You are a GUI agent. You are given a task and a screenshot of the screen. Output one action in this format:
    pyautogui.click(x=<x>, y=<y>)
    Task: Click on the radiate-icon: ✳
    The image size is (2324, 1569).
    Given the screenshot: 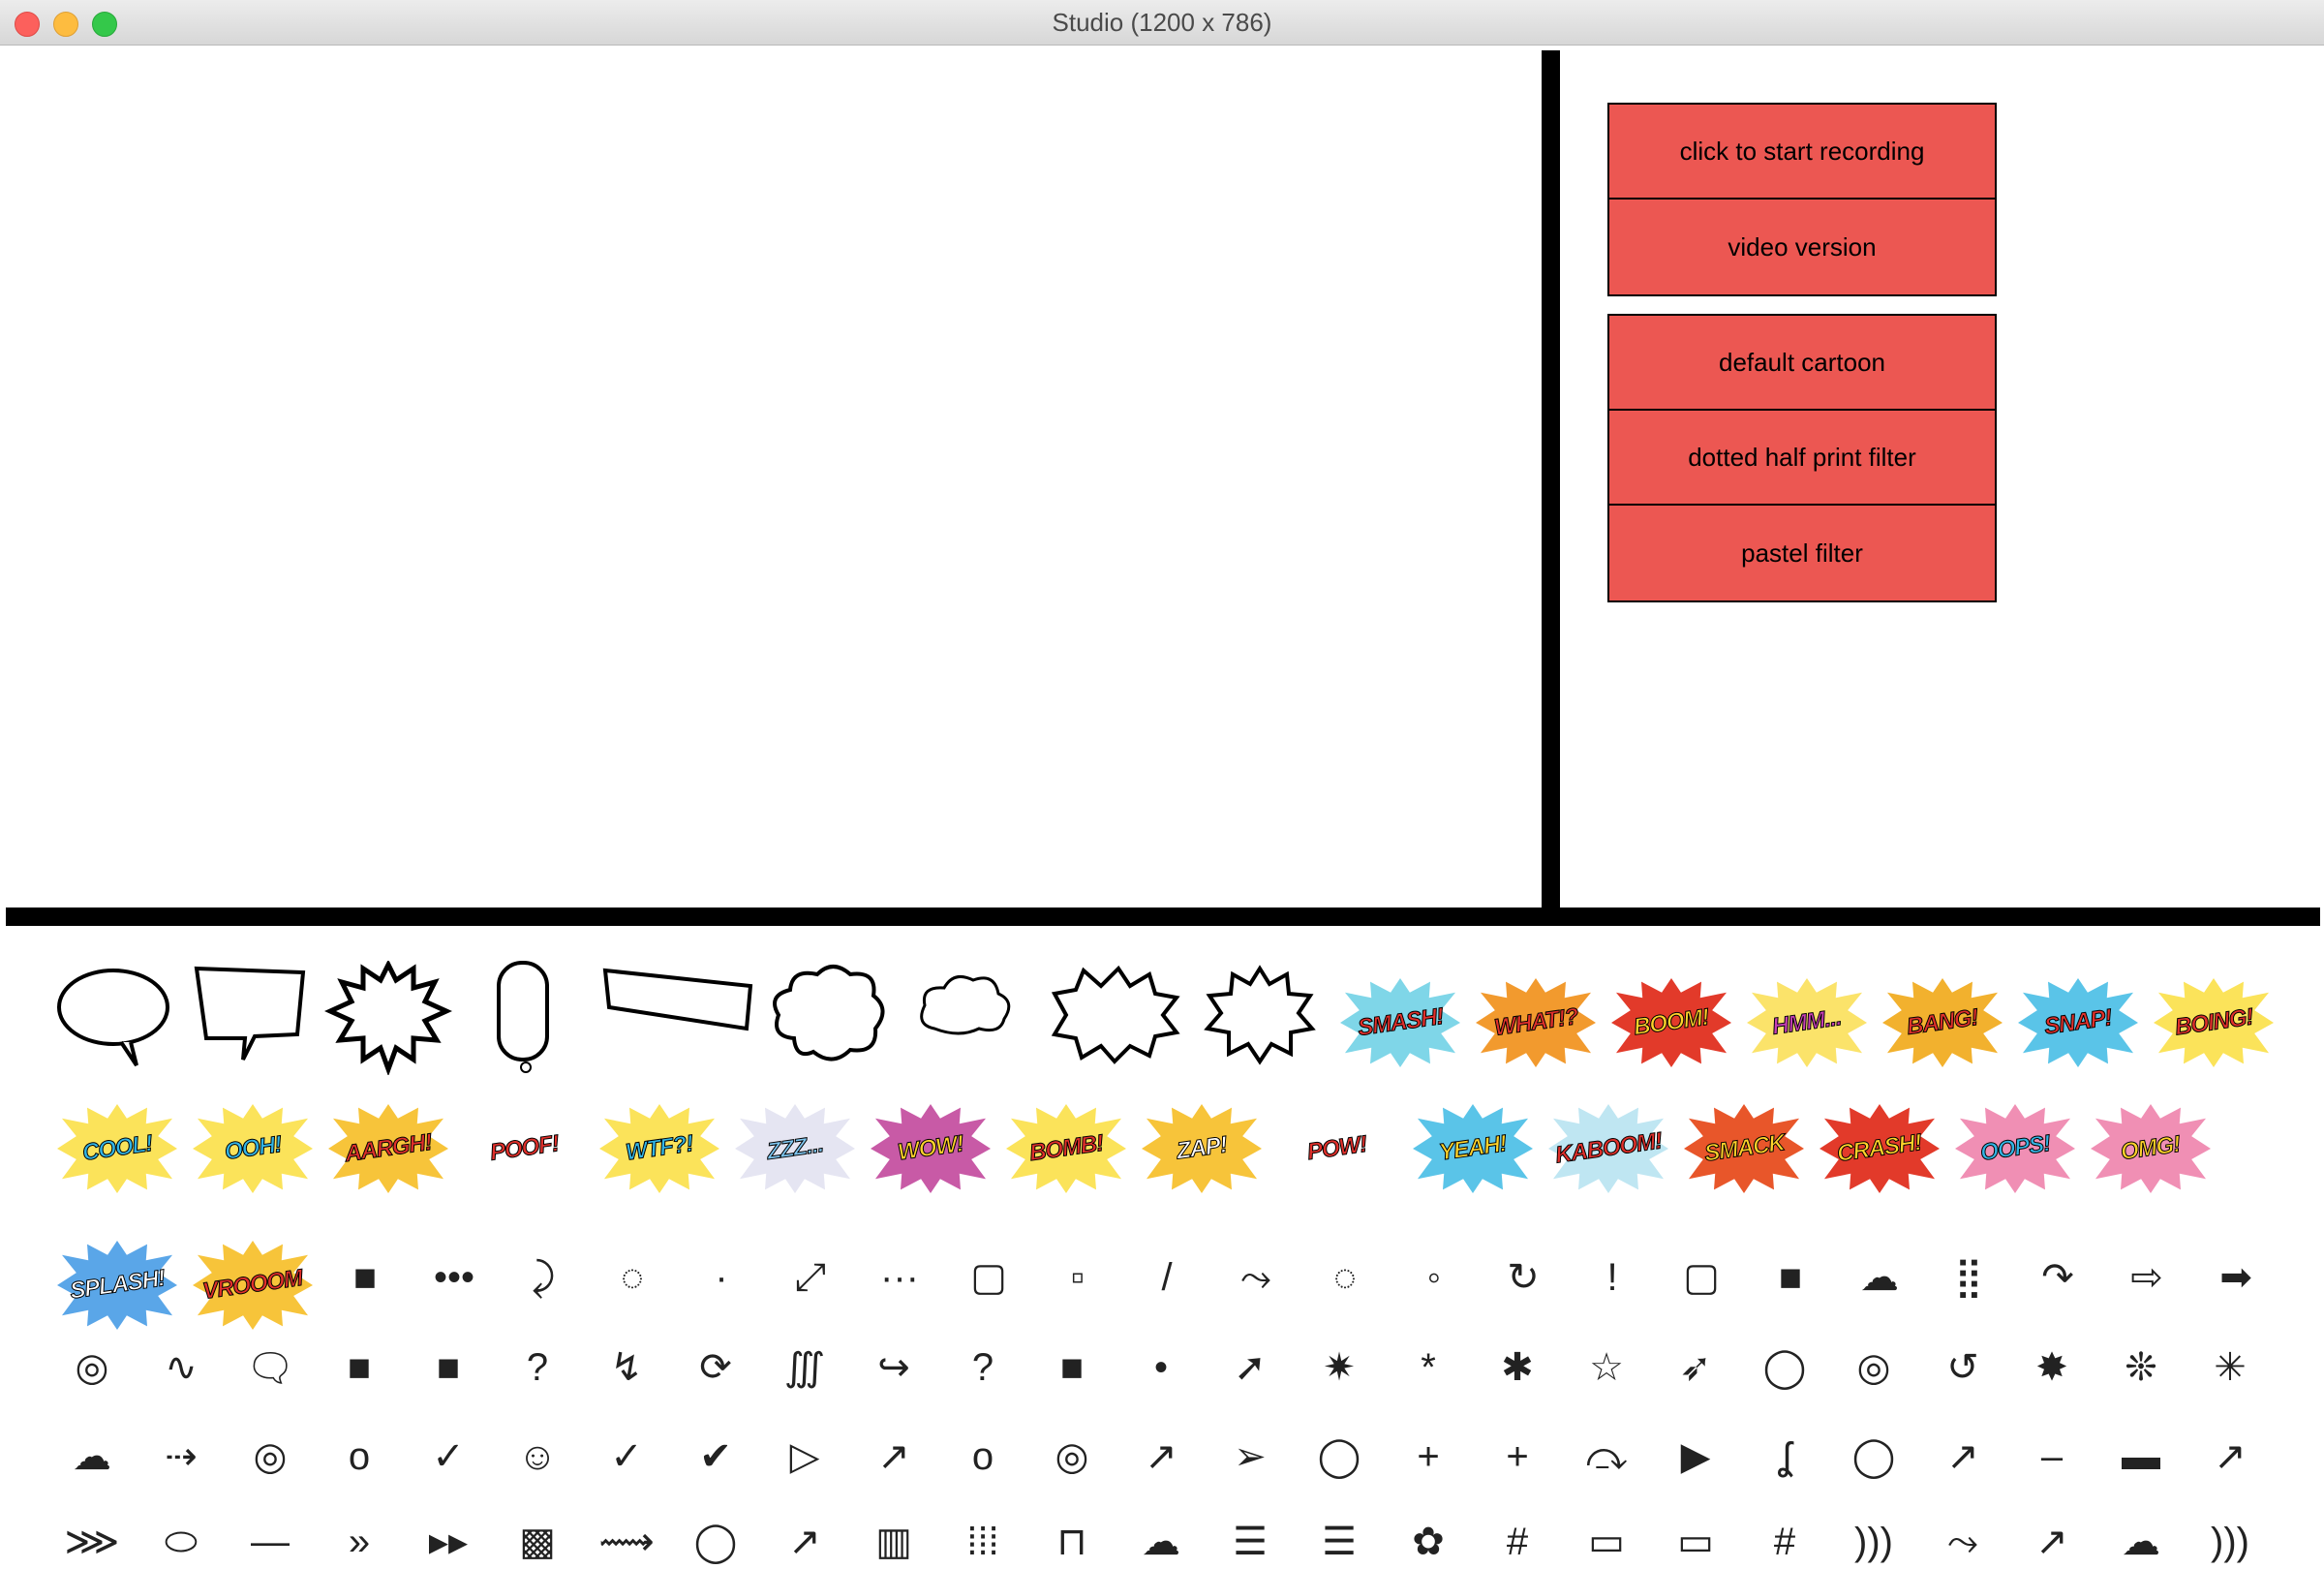 What is the action you would take?
    pyautogui.click(x=2230, y=1368)
    